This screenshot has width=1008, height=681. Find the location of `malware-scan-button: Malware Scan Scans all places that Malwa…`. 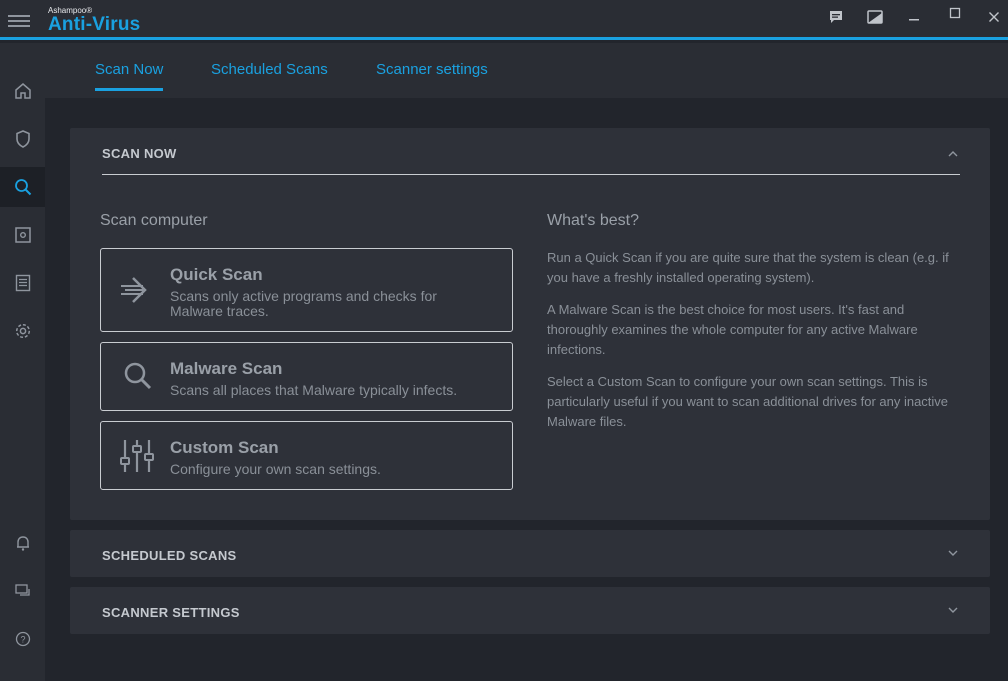

malware-scan-button: Malware Scan Scans all places that Malwa… is located at coordinates (306, 376).